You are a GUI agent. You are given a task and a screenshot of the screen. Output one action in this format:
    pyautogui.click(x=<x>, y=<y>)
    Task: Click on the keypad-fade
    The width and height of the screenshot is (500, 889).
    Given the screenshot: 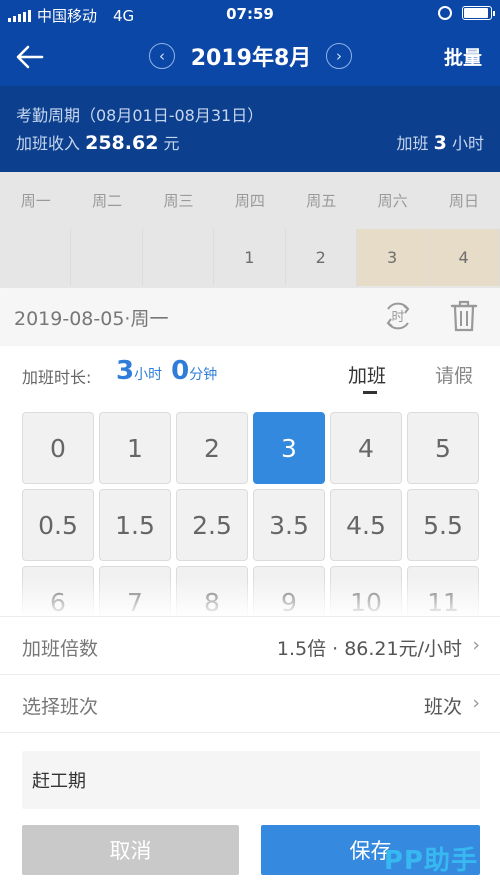 What is the action you would take?
    pyautogui.click(x=250, y=597)
    